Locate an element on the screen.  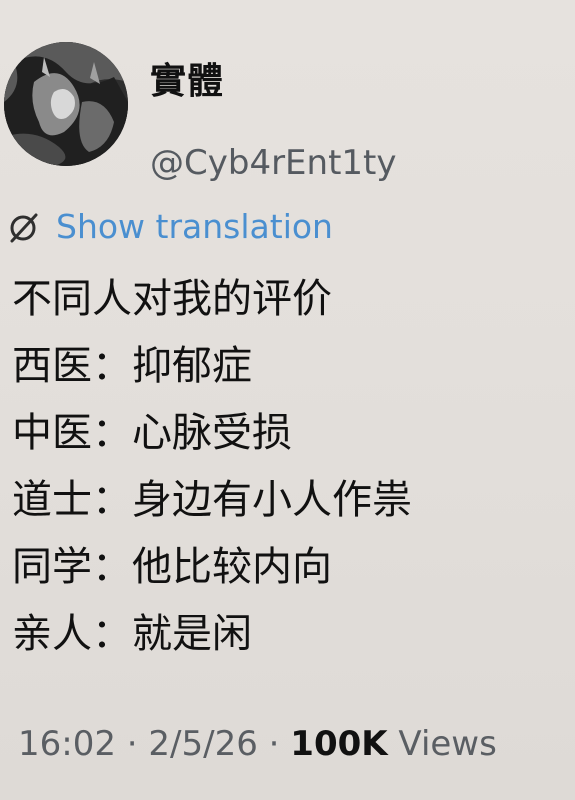
tweet-date: 2/5/26 is located at coordinates (202, 744).